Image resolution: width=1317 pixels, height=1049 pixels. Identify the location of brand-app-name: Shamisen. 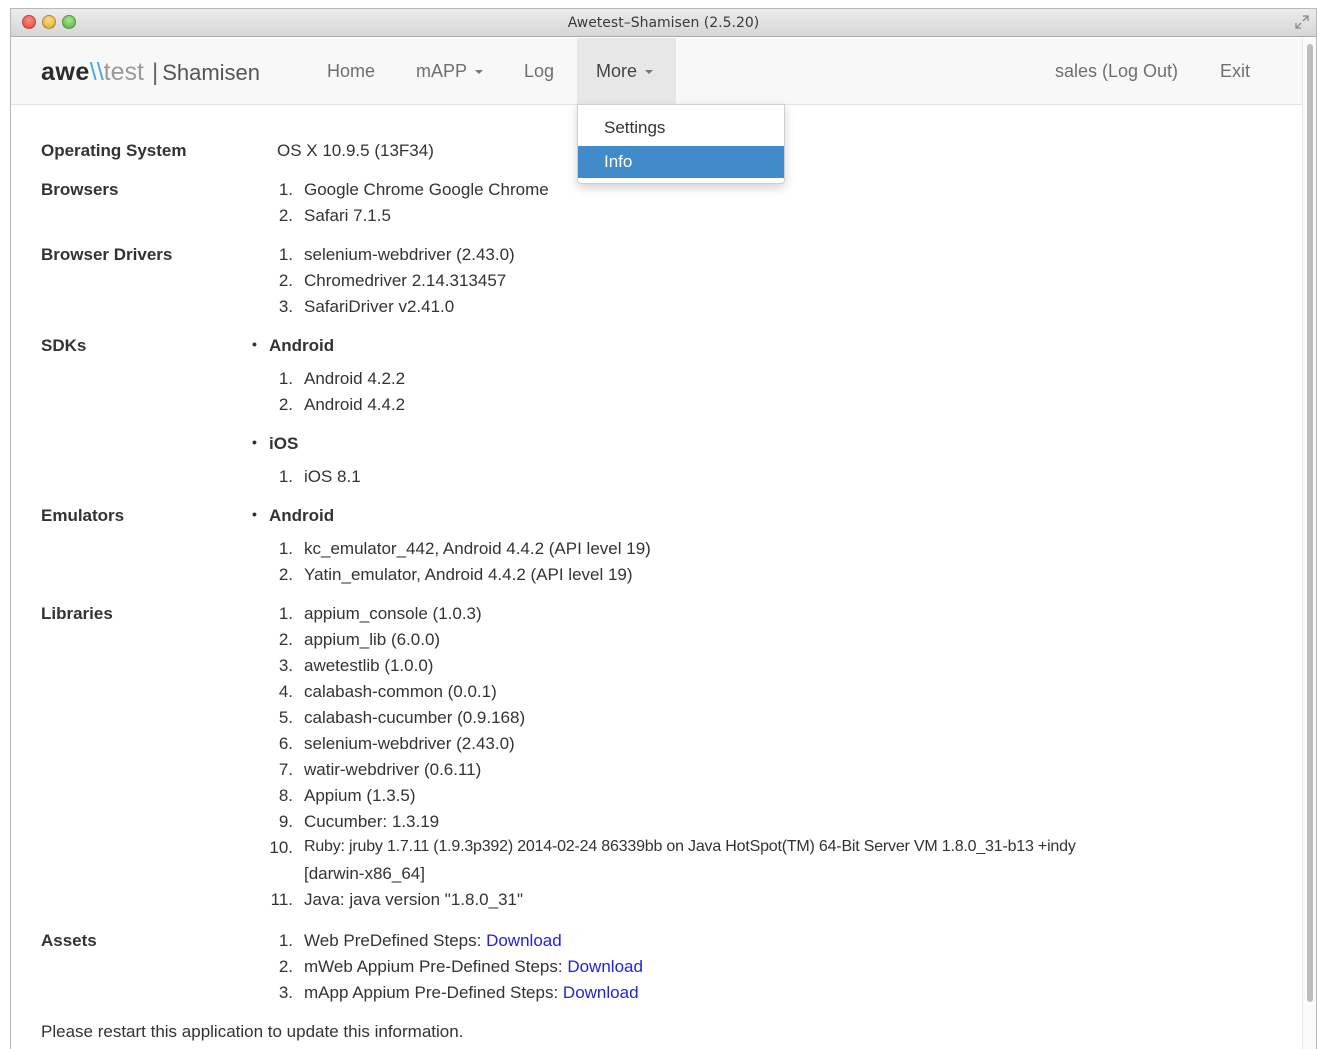
(211, 72).